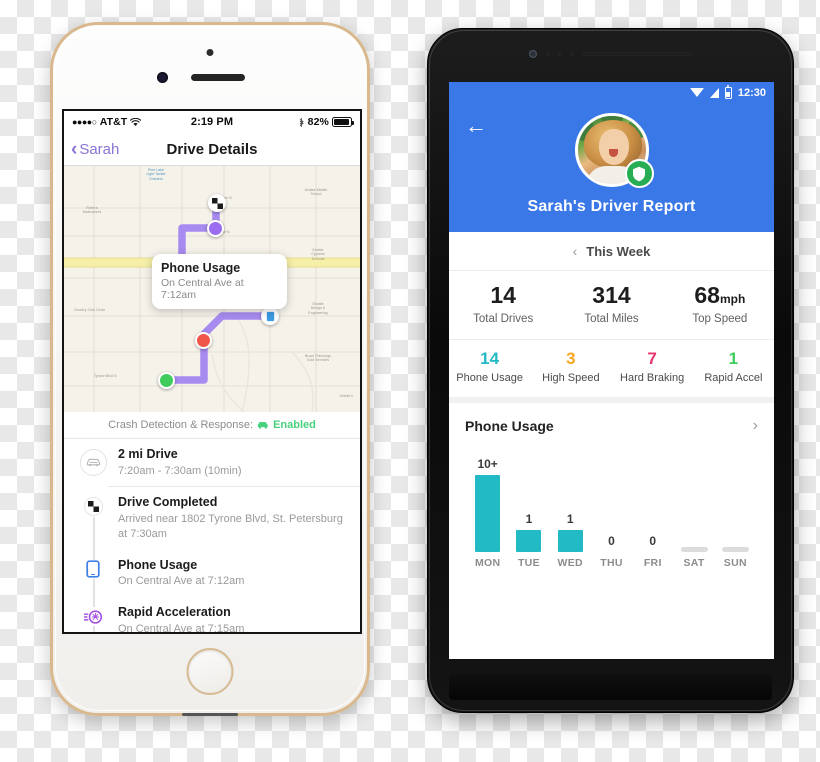 Image resolution: width=820 pixels, height=762 pixels. Describe the element at coordinates (105, 376) in the screenshot. I see `map-street-label: Tyrone Blvd N` at that location.